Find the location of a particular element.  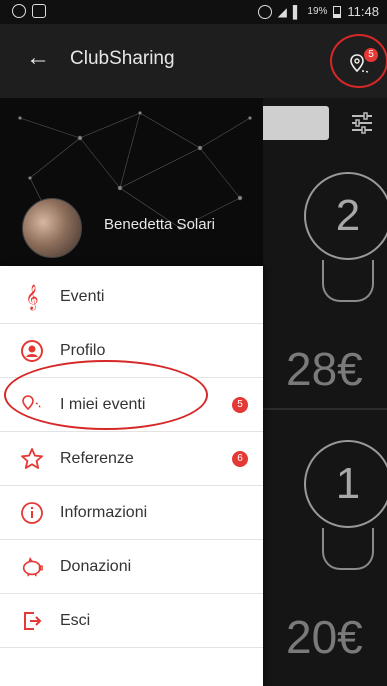

whatsapp-icon is located at coordinates (19, 11).